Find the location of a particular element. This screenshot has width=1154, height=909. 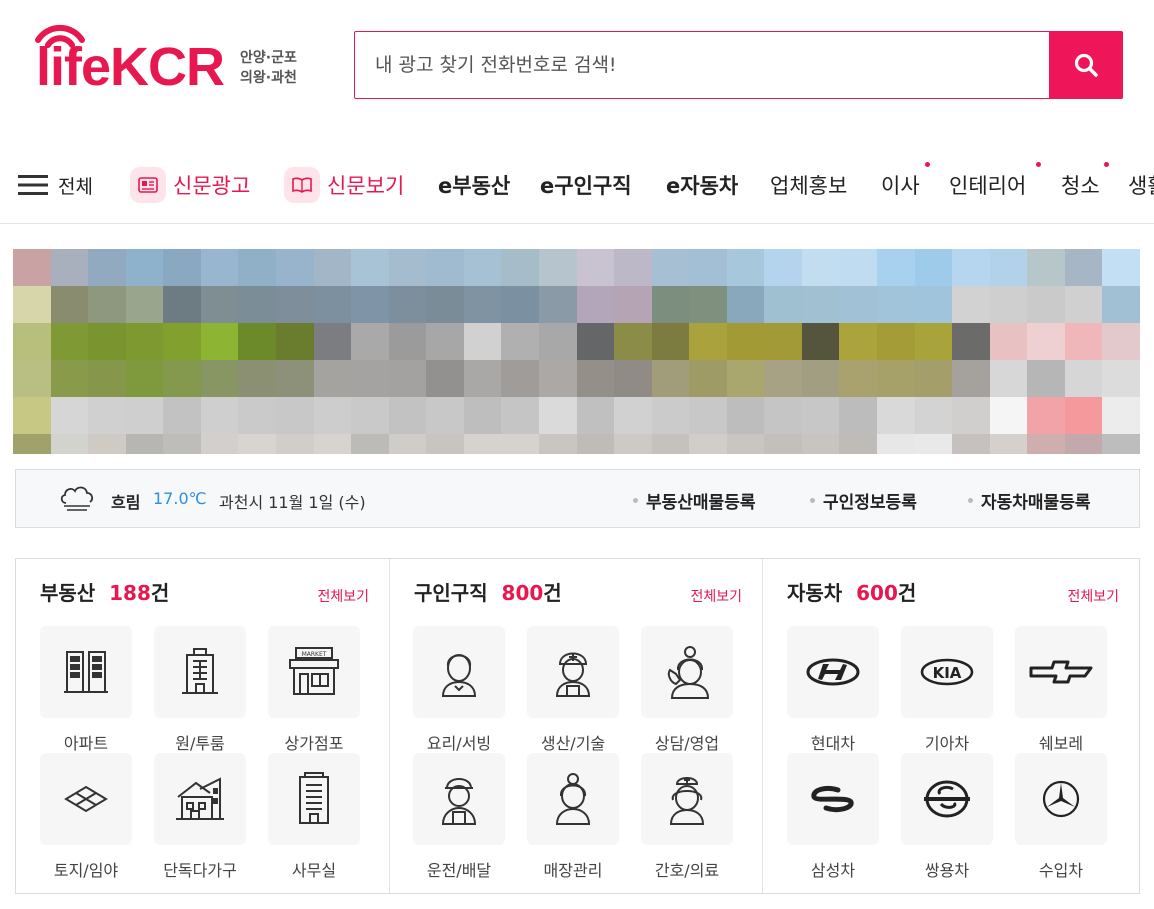

nav-all-menu: 전체 is located at coordinates (55, 185).